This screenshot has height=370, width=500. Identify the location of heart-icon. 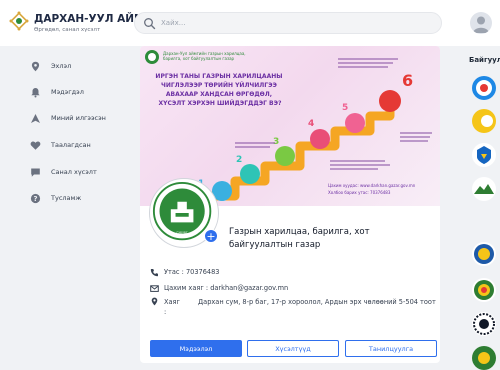
(35, 145).